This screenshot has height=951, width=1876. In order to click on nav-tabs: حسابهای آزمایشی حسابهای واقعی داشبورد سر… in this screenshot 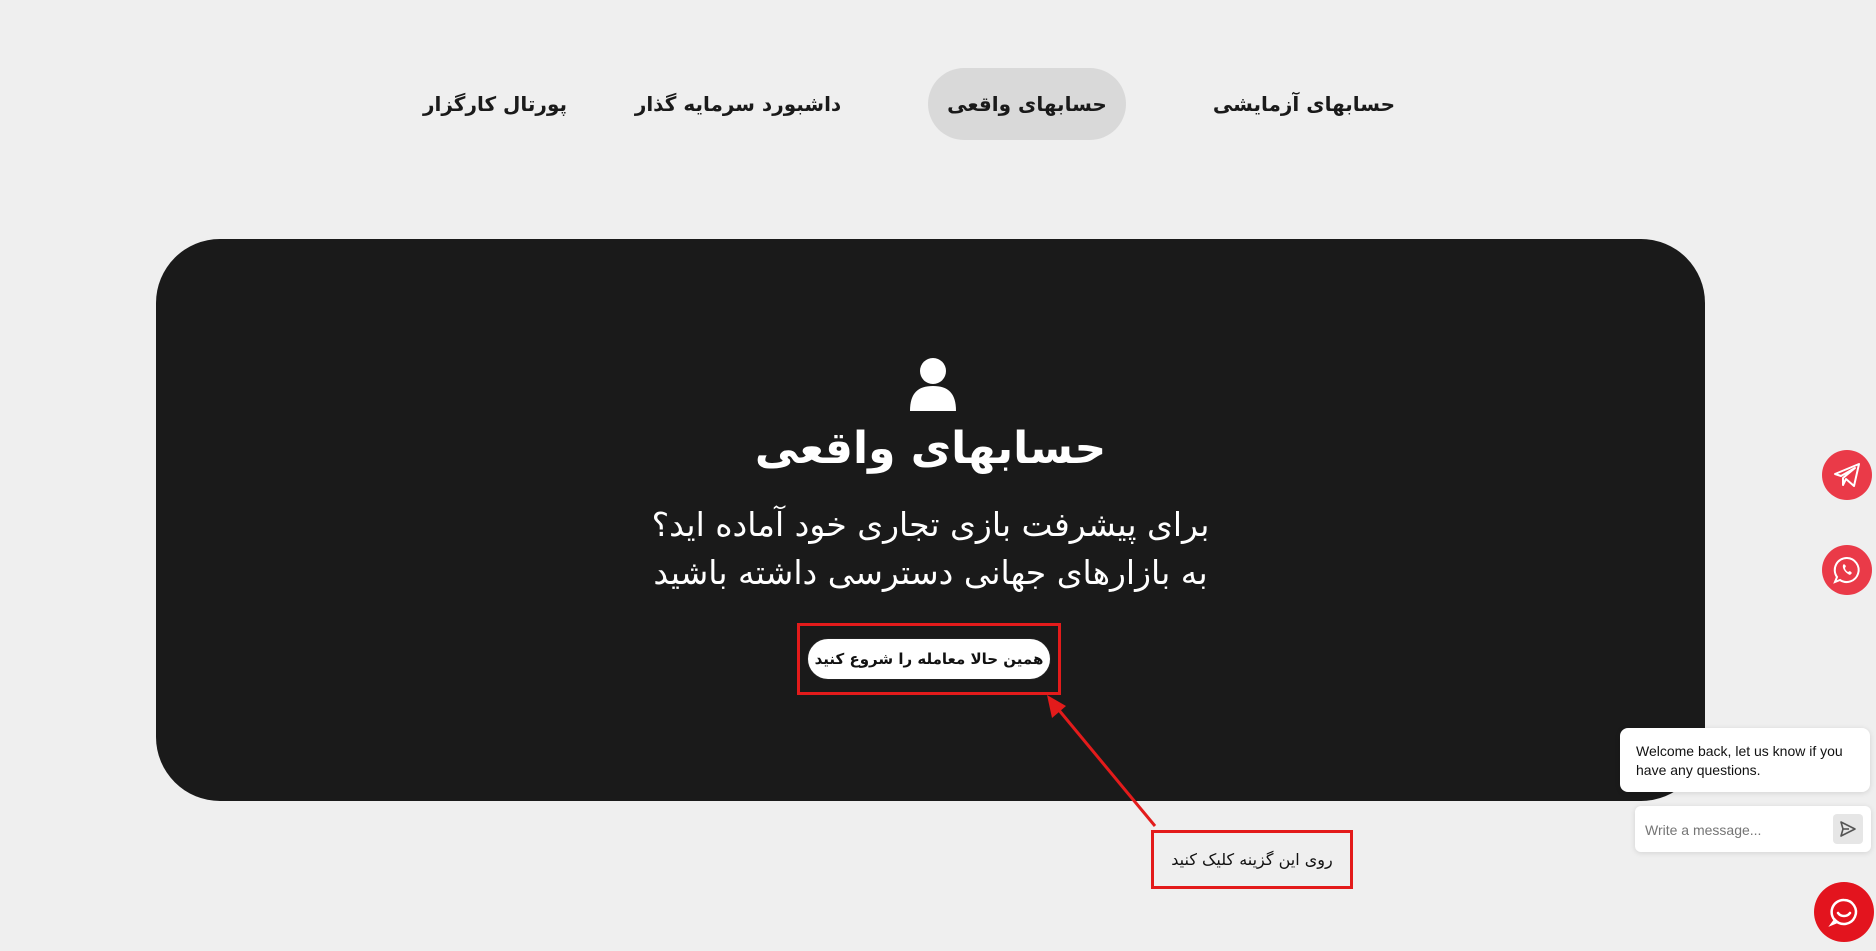, I will do `click(938, 104)`.